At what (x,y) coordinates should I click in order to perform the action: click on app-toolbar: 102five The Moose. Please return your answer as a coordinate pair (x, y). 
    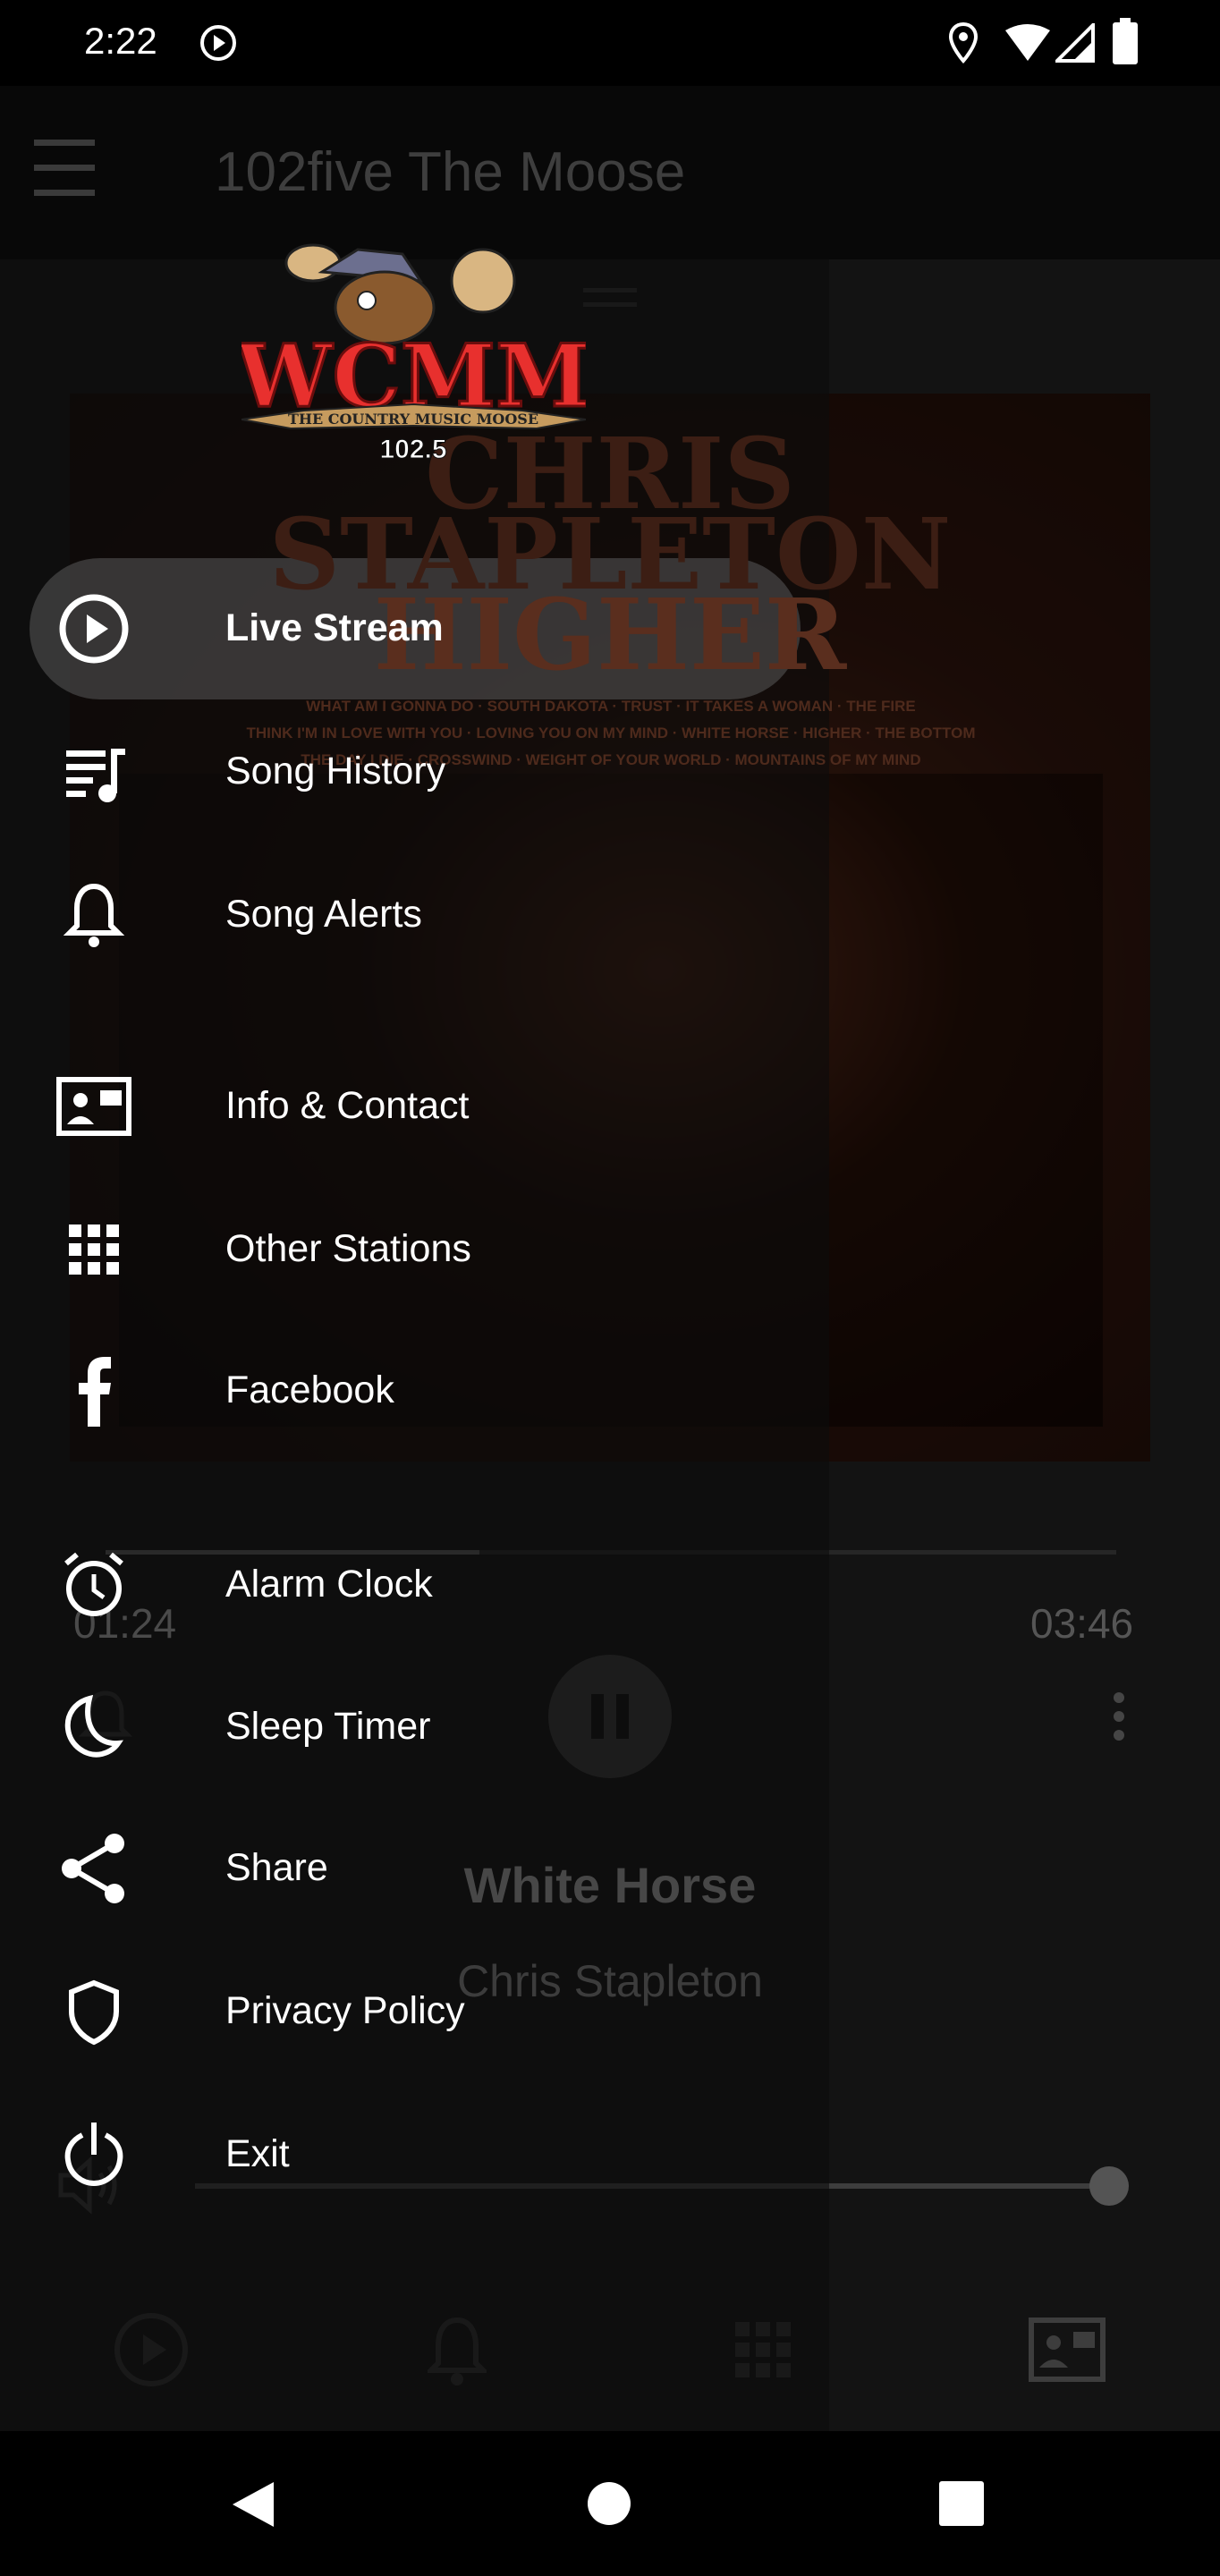
    Looking at the image, I should click on (610, 172).